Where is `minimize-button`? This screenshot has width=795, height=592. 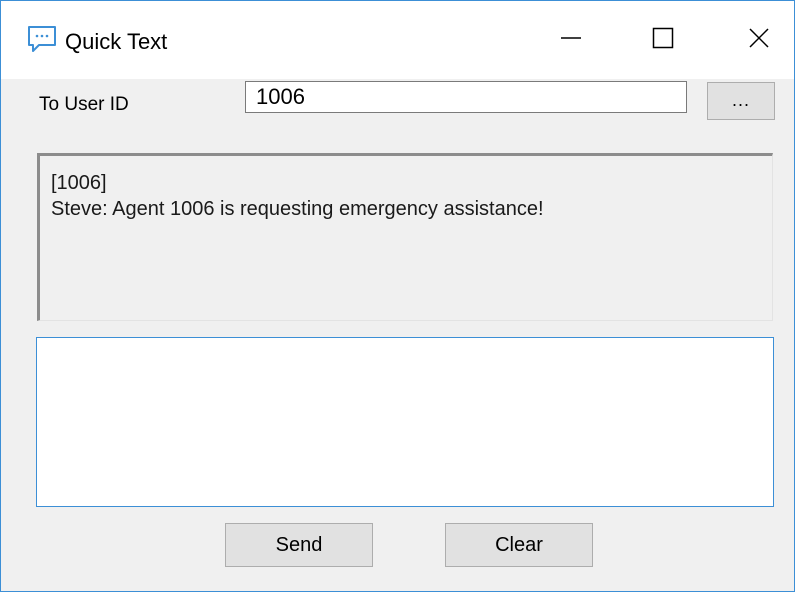
minimize-button is located at coordinates (571, 40).